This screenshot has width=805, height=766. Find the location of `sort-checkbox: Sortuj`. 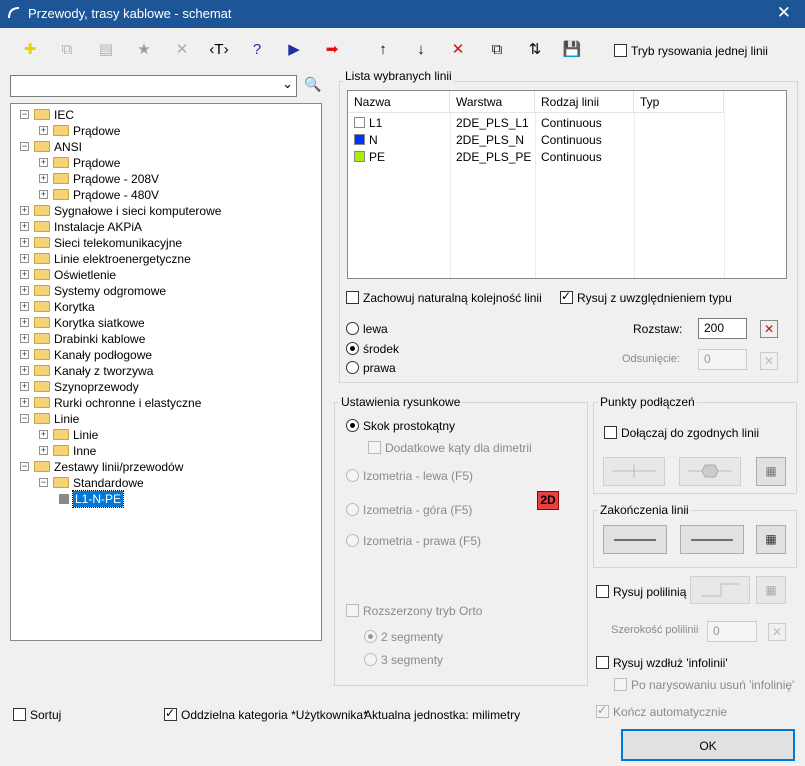

sort-checkbox: Sortuj is located at coordinates (37, 715).